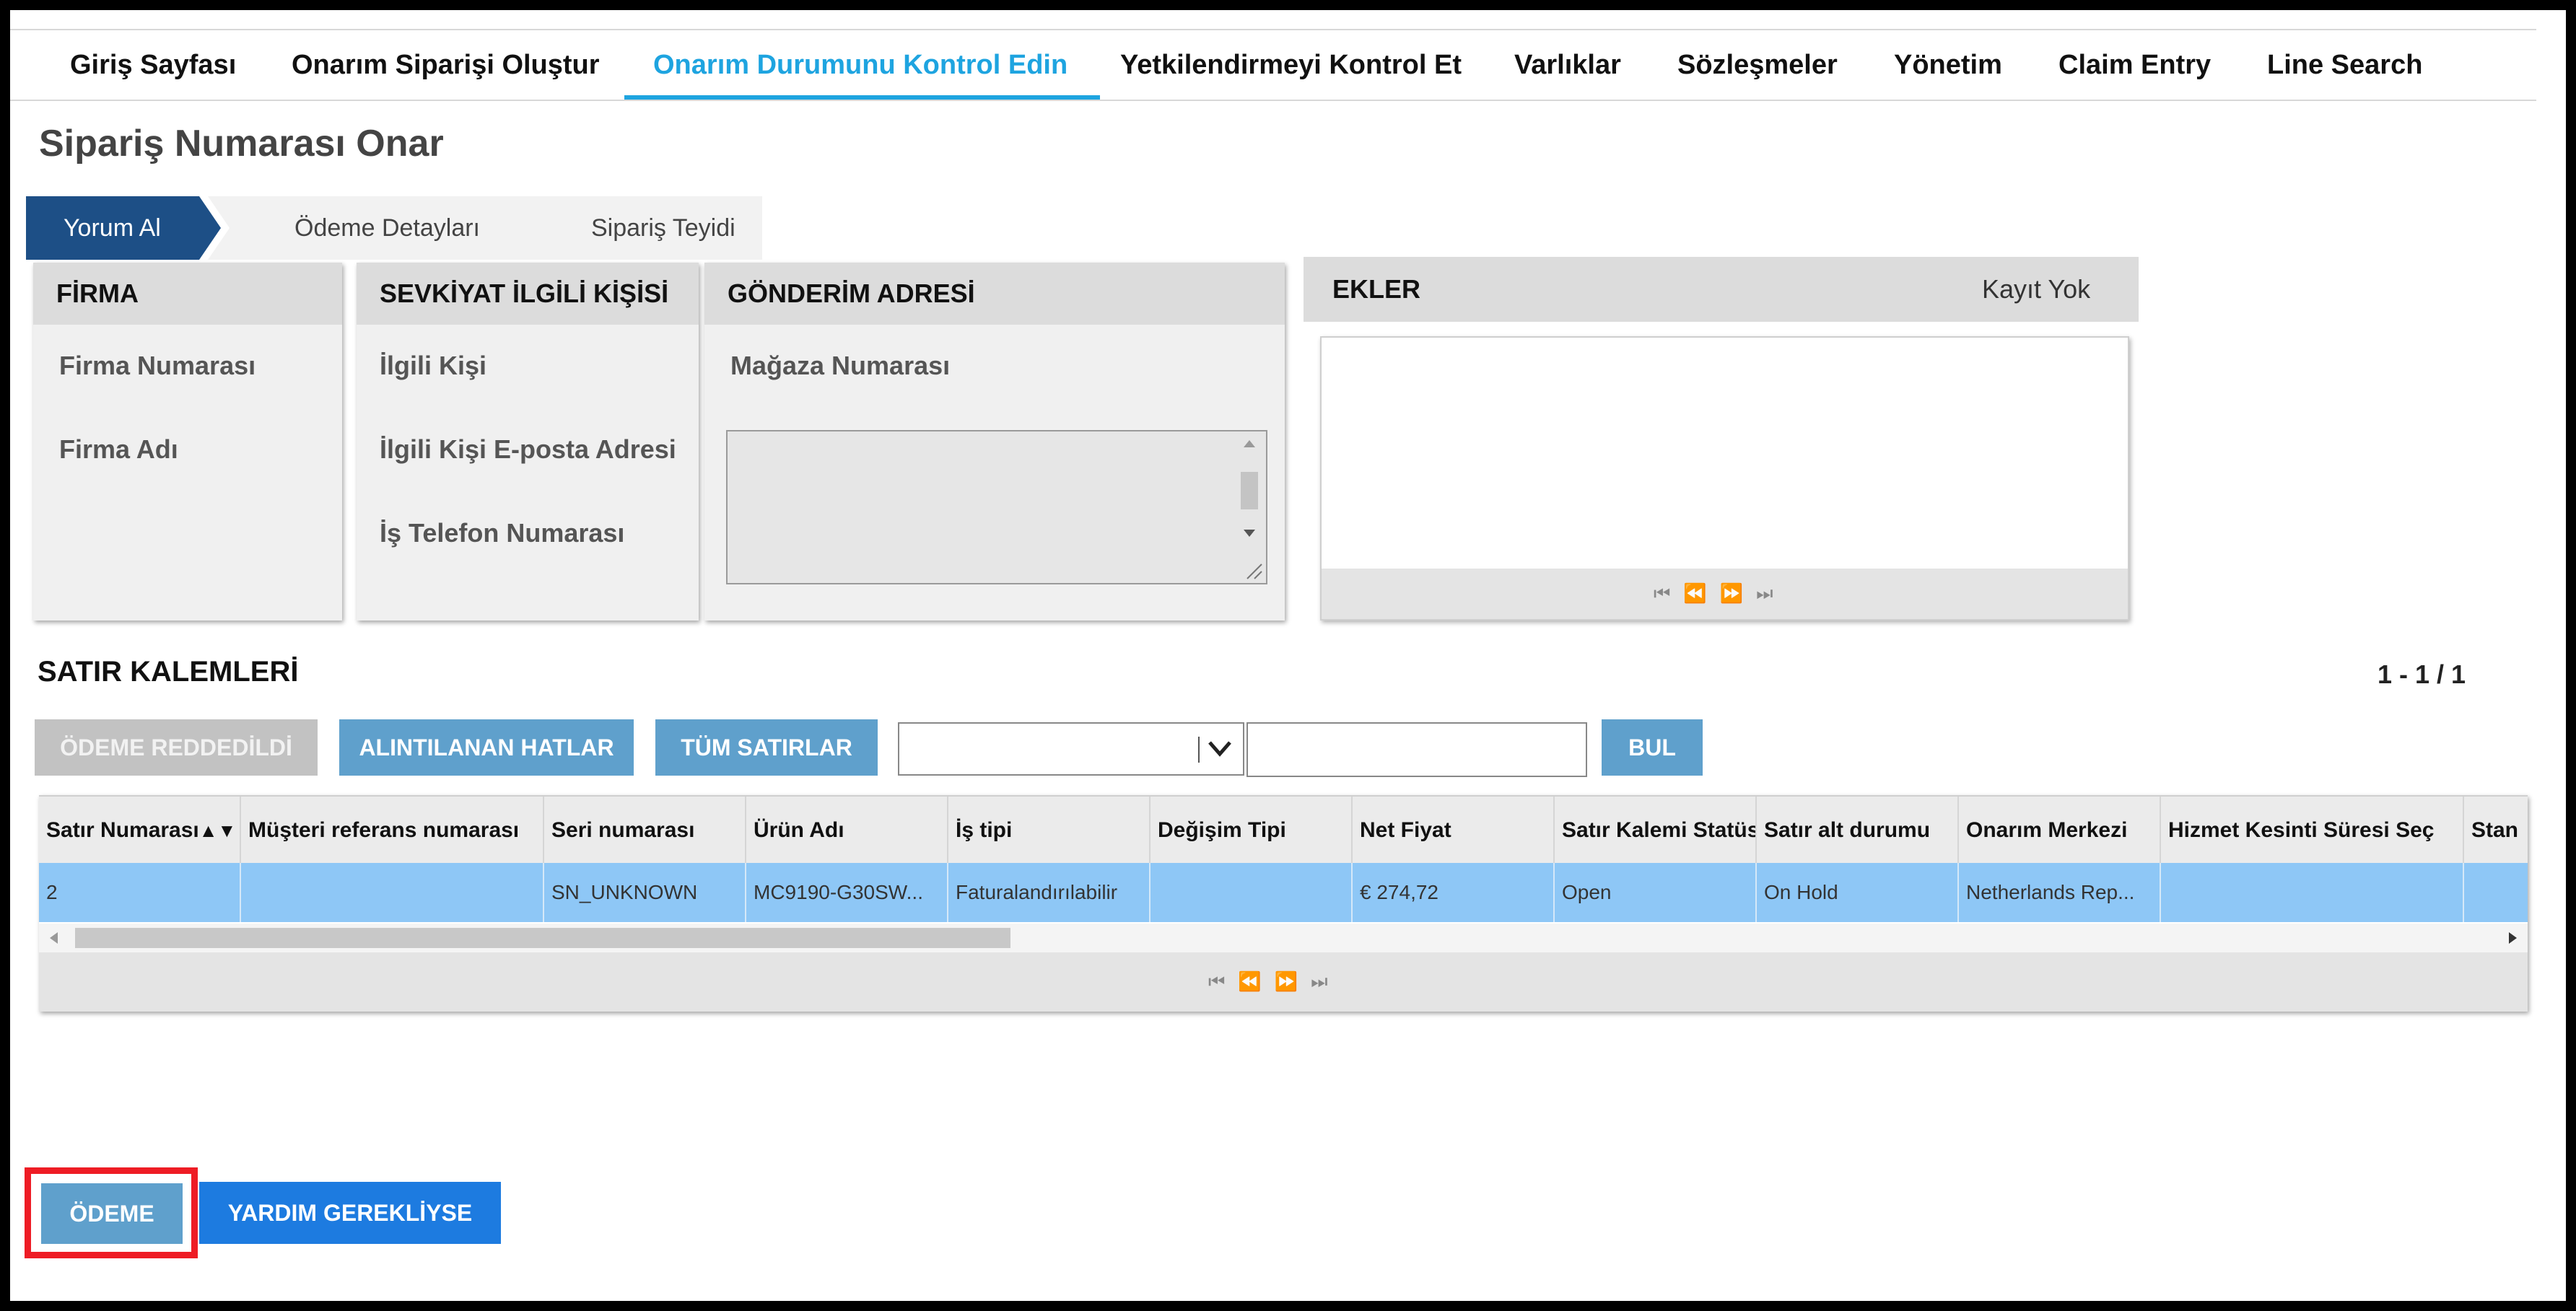  I want to click on textarea-scrollbar, so click(1249, 495).